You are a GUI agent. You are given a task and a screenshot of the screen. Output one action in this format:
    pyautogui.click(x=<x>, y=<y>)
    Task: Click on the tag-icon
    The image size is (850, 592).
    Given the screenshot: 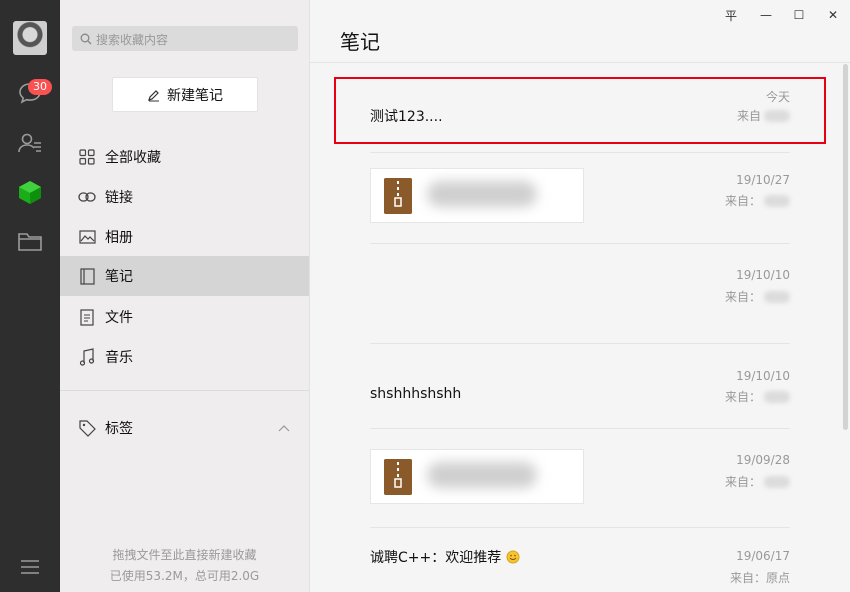 What is the action you would take?
    pyautogui.click(x=87, y=428)
    